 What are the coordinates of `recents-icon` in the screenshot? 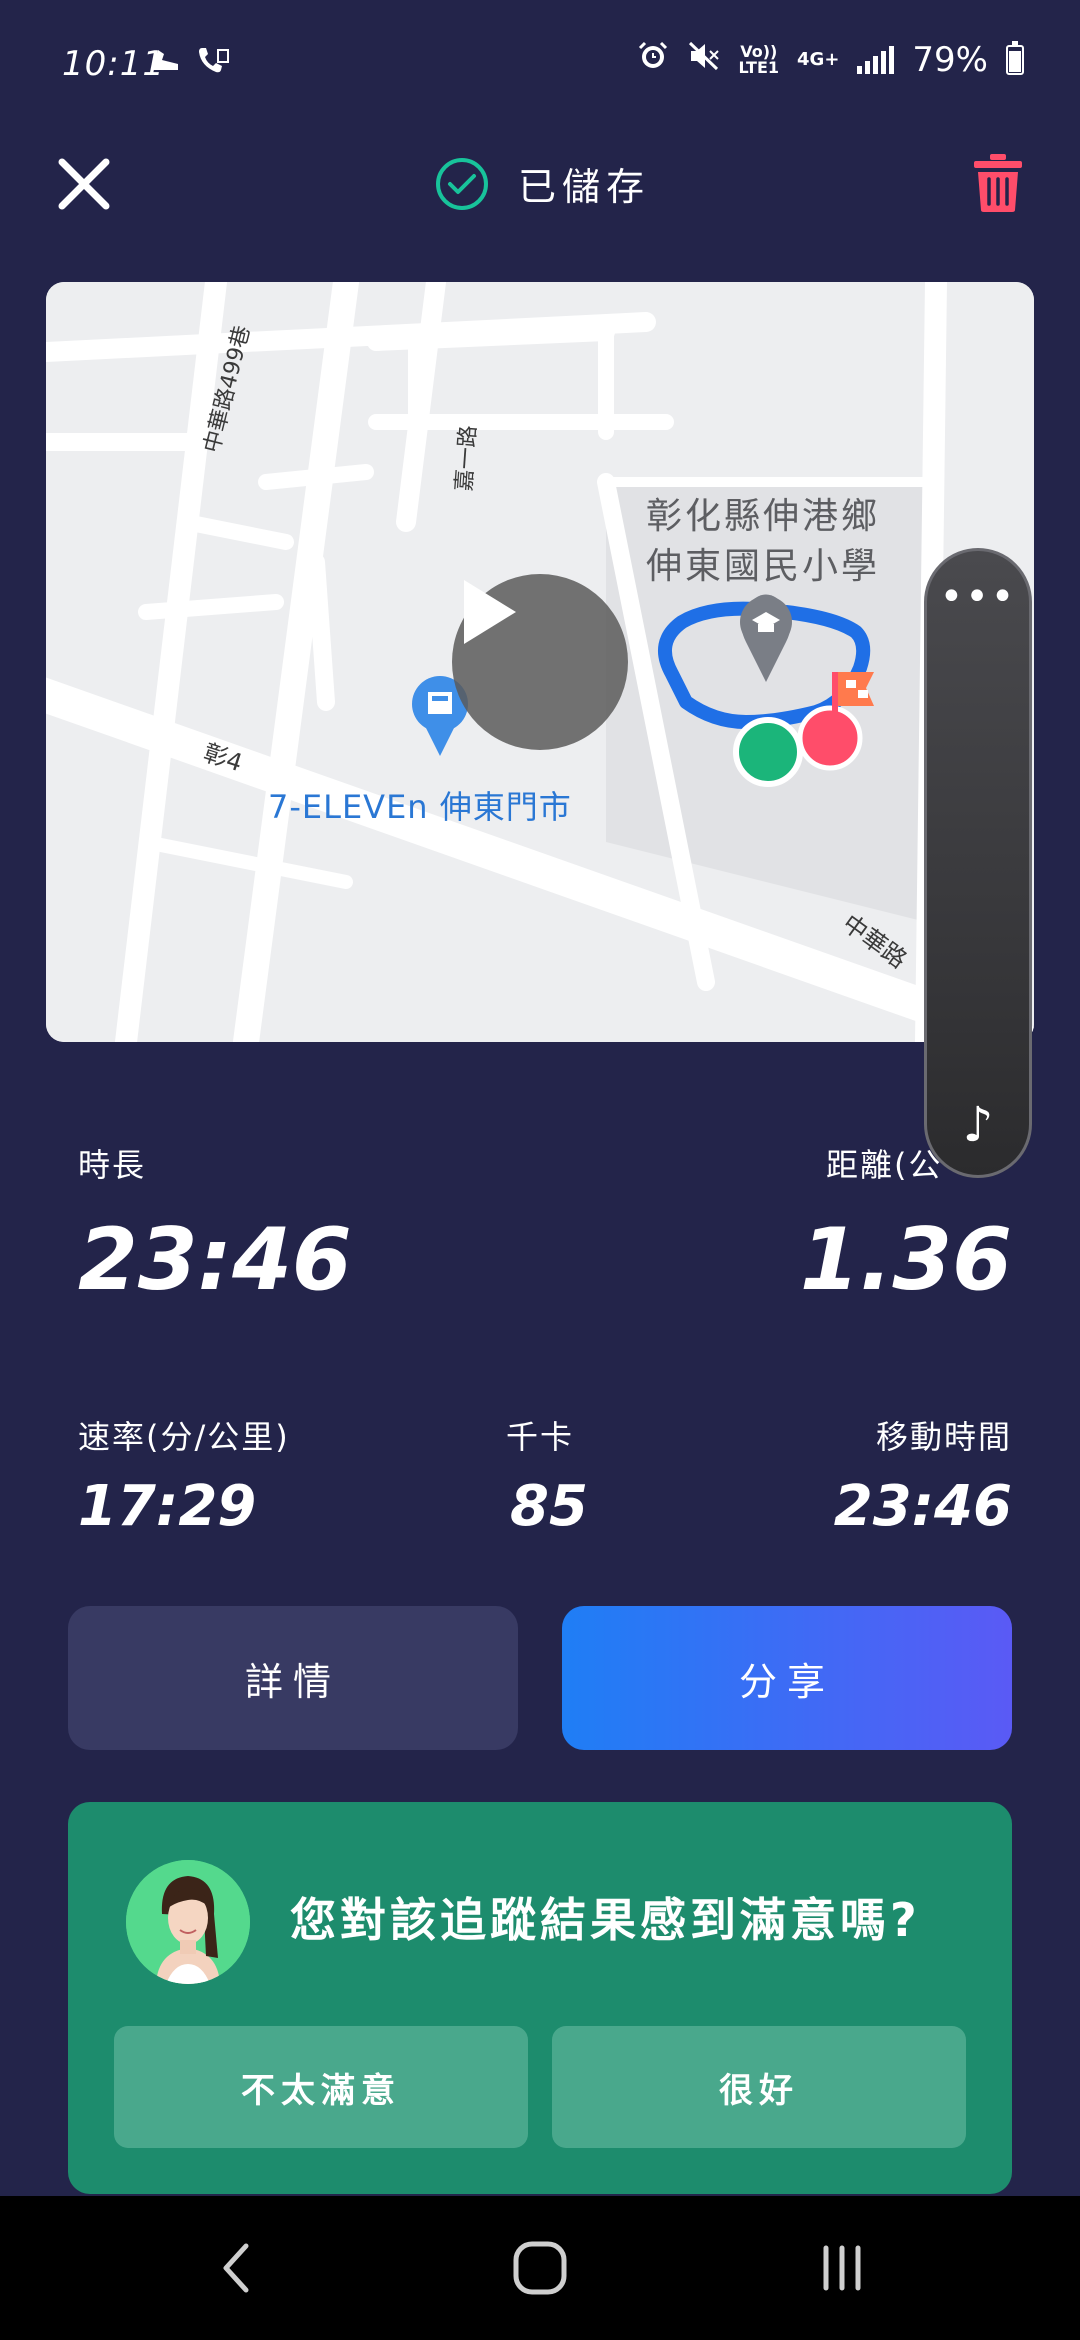 It's located at (842, 2268).